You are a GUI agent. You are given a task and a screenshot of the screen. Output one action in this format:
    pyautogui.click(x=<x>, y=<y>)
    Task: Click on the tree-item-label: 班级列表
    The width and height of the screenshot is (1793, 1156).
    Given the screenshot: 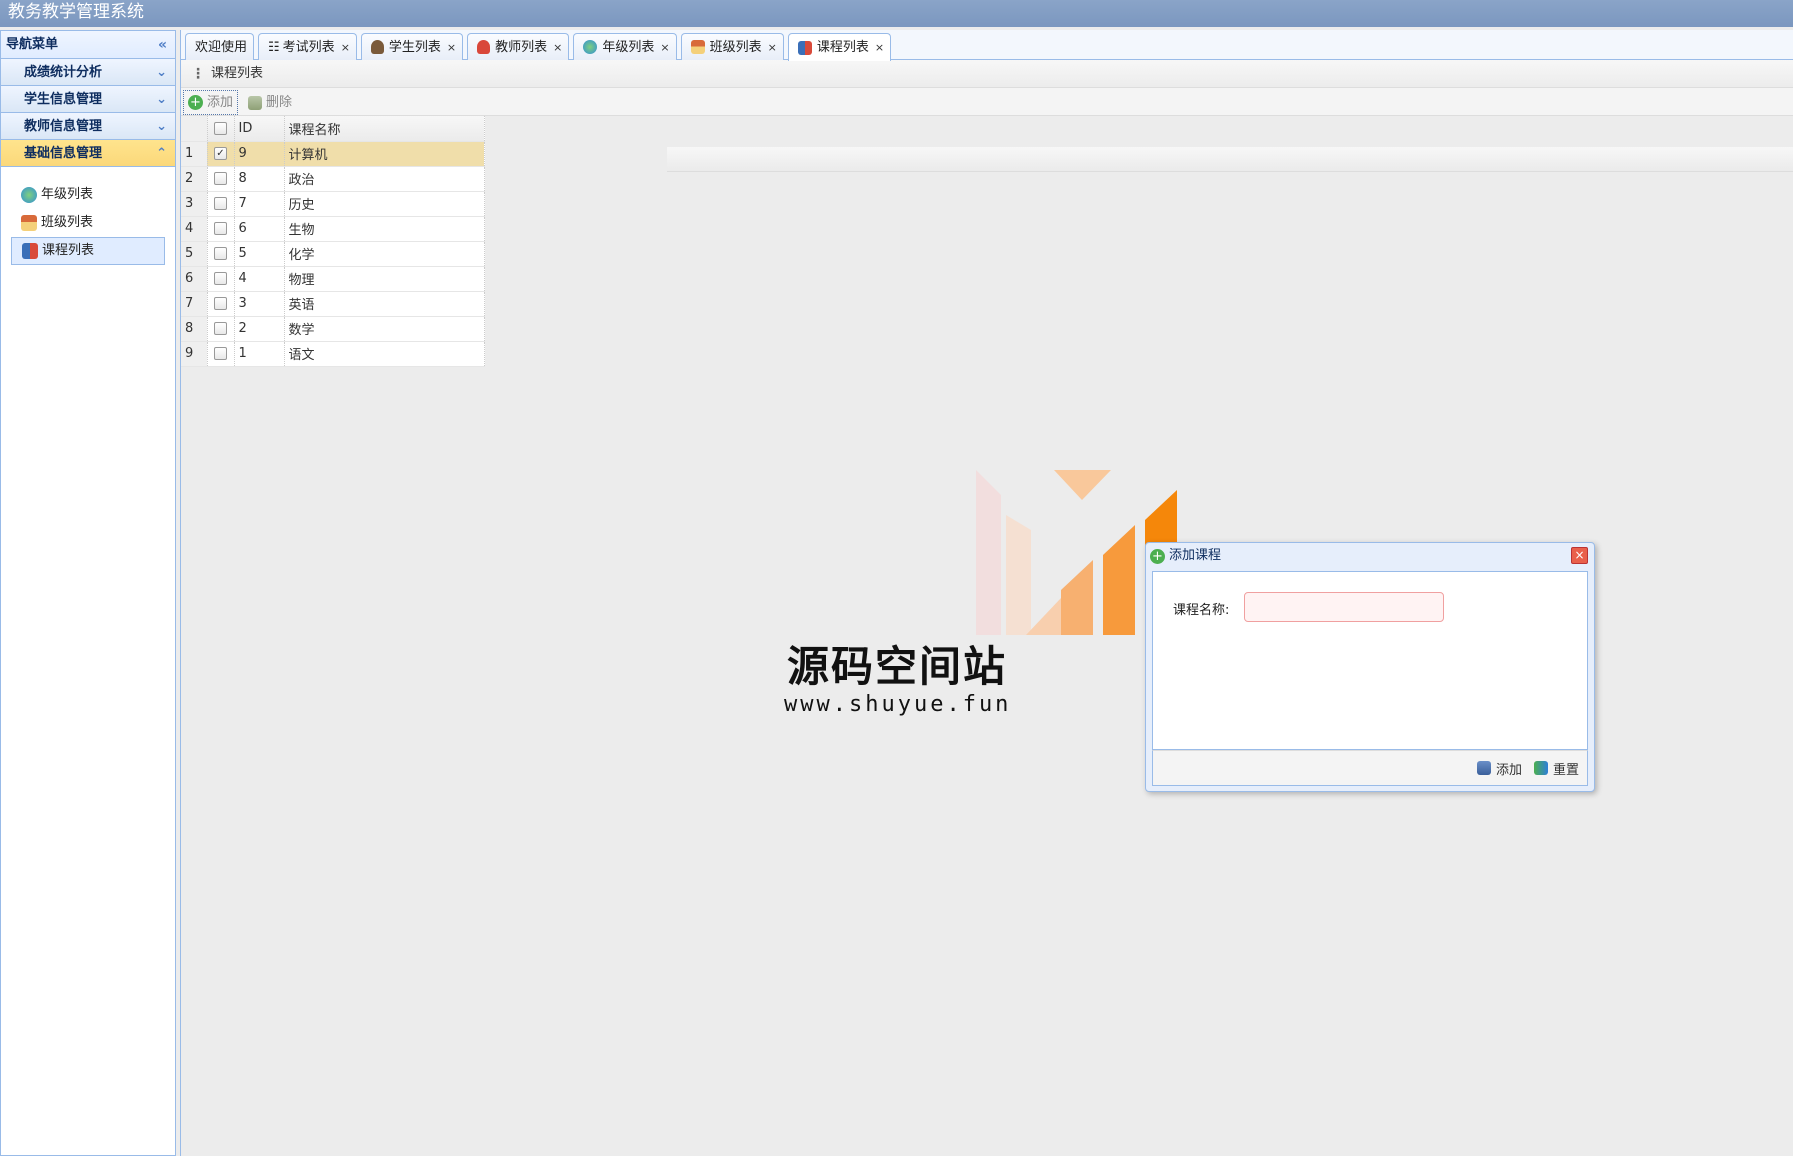 What is the action you would take?
    pyautogui.click(x=67, y=222)
    